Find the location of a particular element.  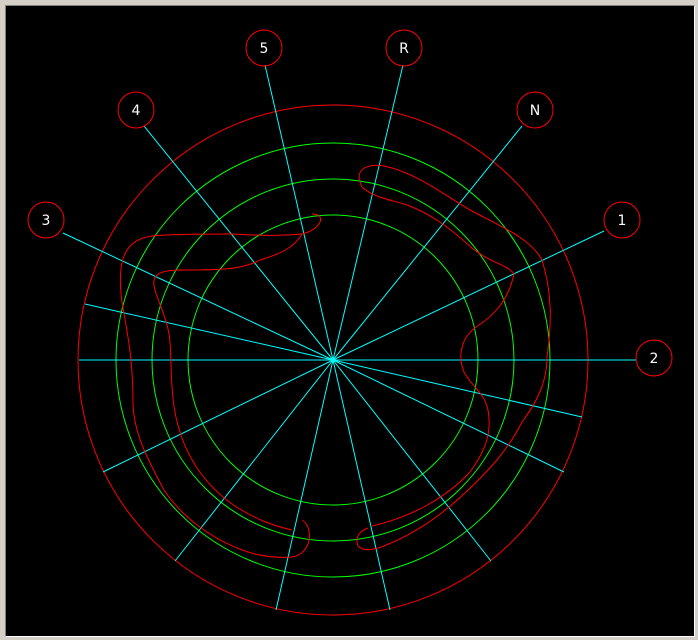

label-n-text: N is located at coordinates (535, 111).